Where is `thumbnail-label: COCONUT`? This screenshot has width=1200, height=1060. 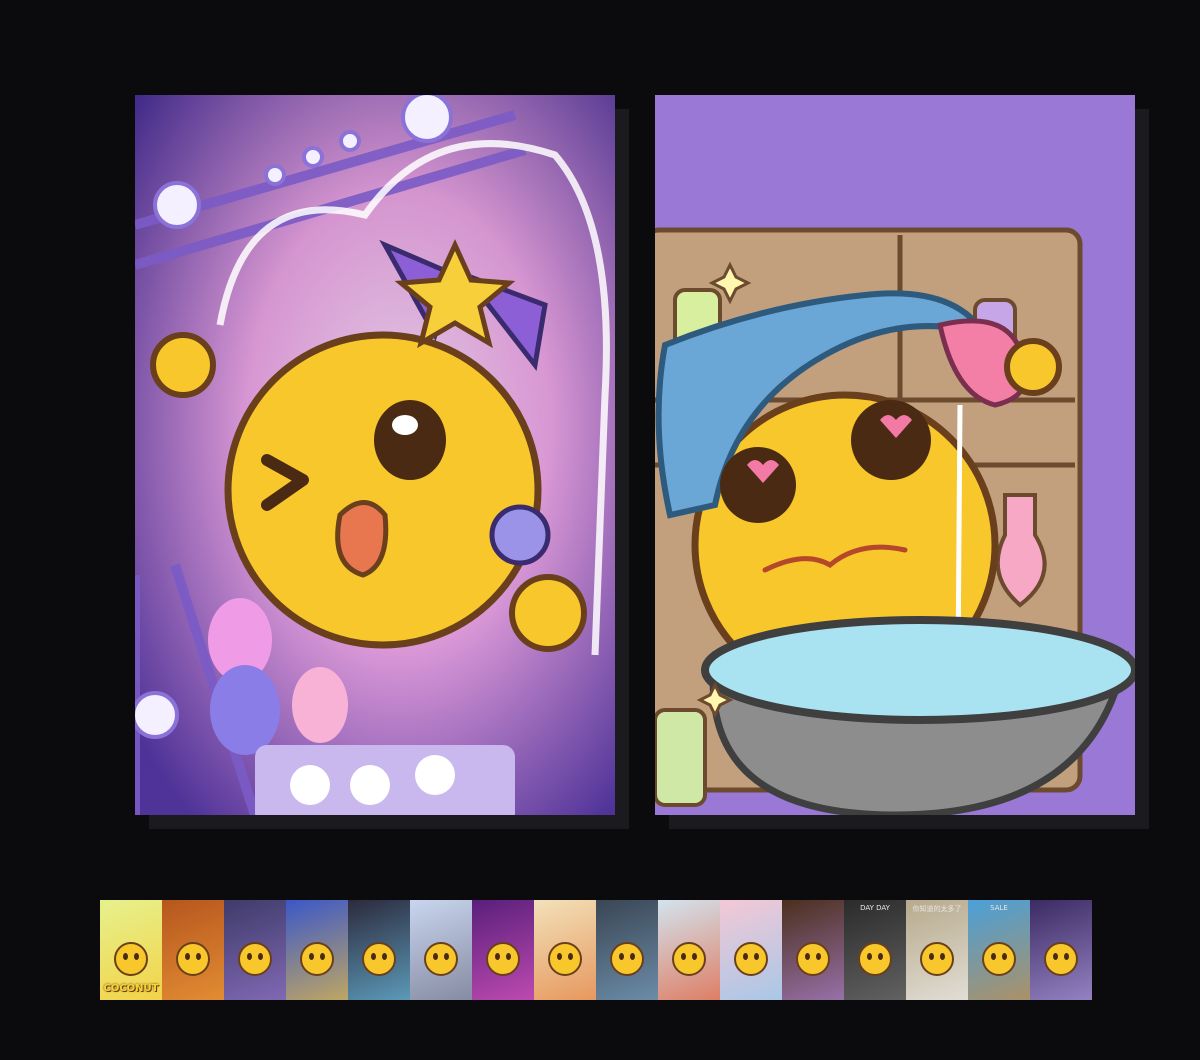 thumbnail-label: COCONUT is located at coordinates (131, 988).